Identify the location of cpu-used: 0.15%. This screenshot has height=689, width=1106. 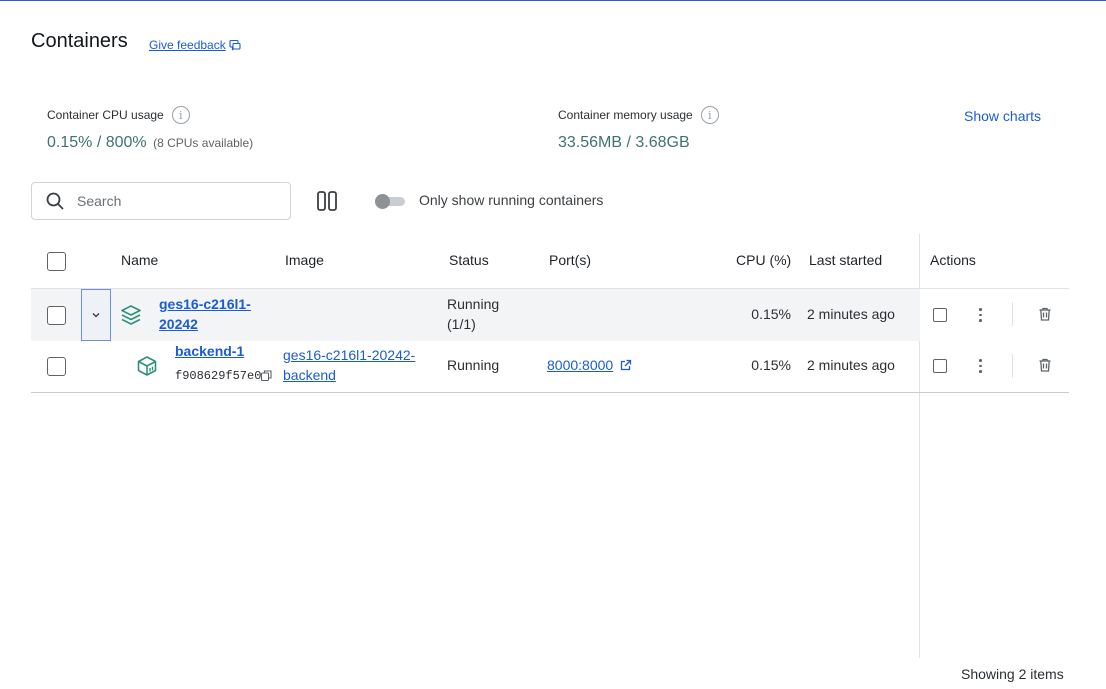
(70, 142).